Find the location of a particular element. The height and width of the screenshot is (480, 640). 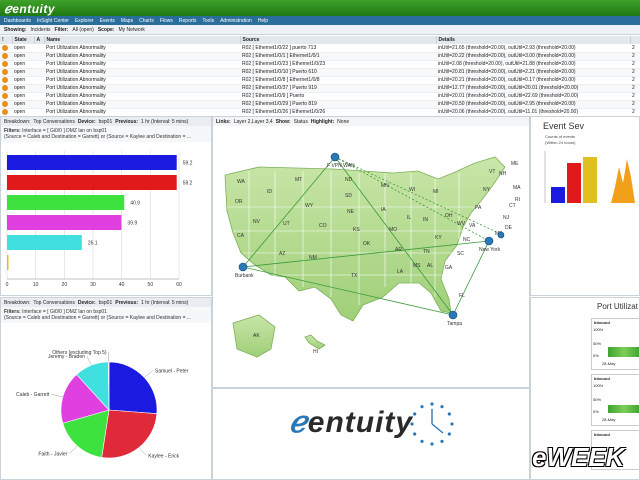

state-label: WV is located at coordinates (461, 224).